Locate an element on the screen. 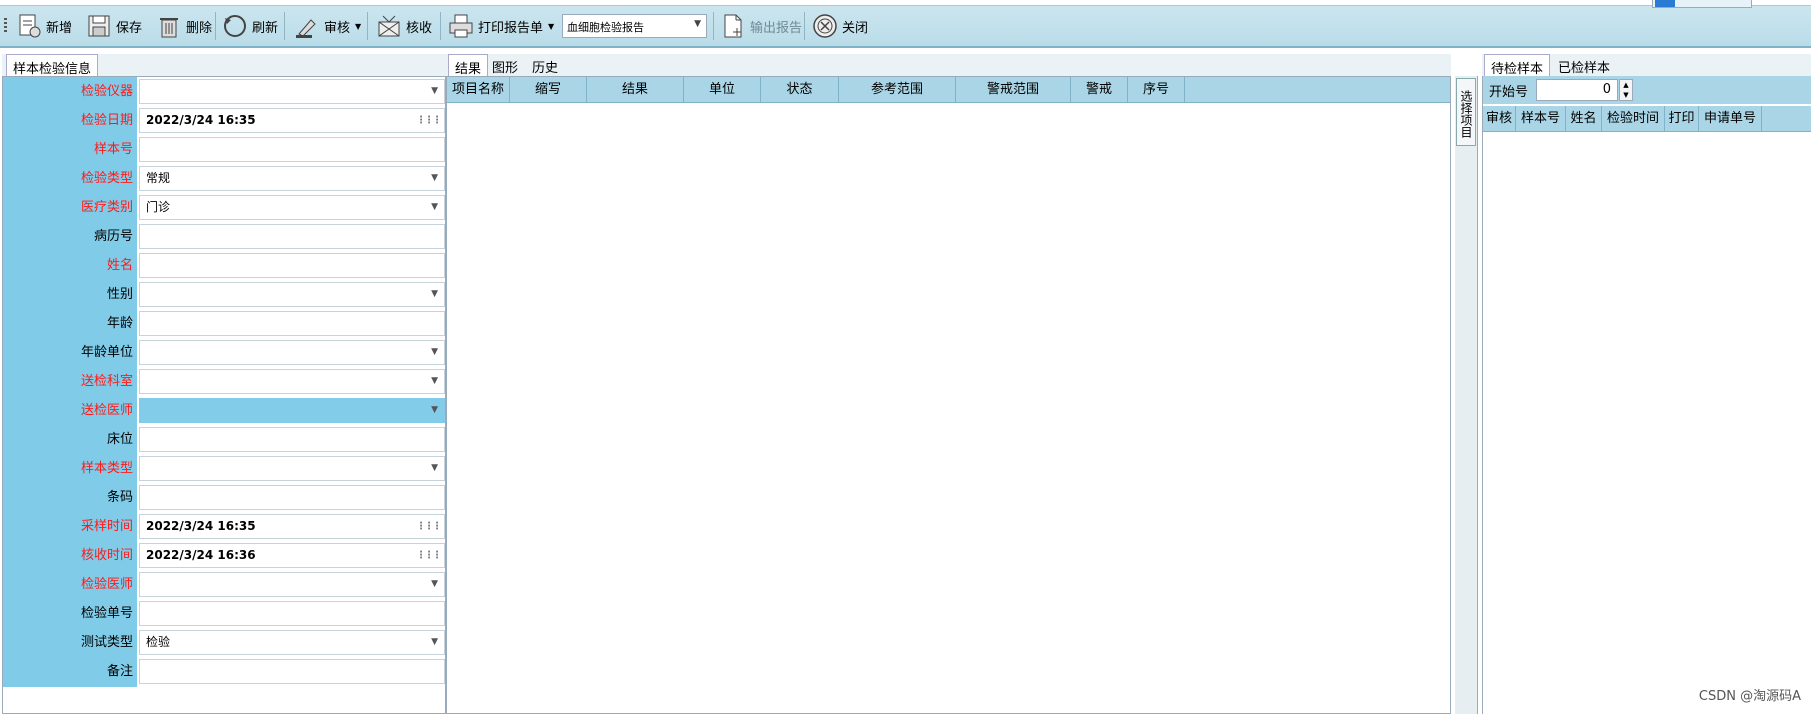  field-value: 常规 is located at coordinates (158, 178).